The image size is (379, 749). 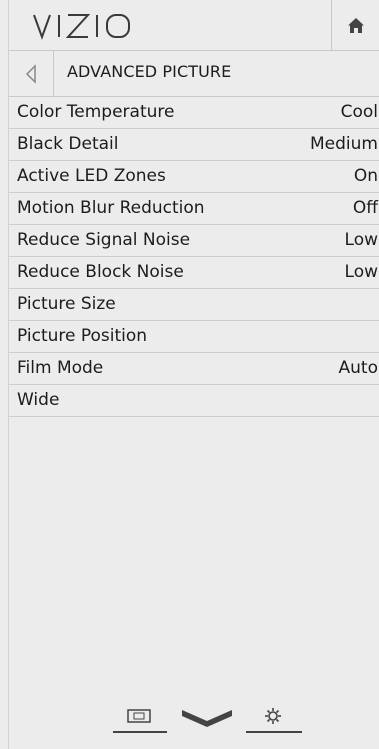 What do you see at coordinates (194, 337) in the screenshot?
I see `menu-item-picture-position: Picture Position` at bounding box center [194, 337].